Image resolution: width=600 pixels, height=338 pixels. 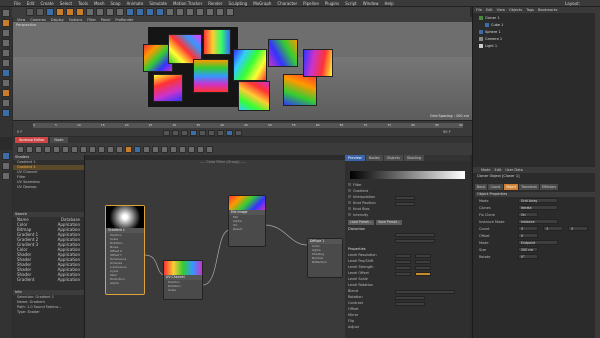 I want to click on object-row: Cube 1, so click(x=494, y=25).